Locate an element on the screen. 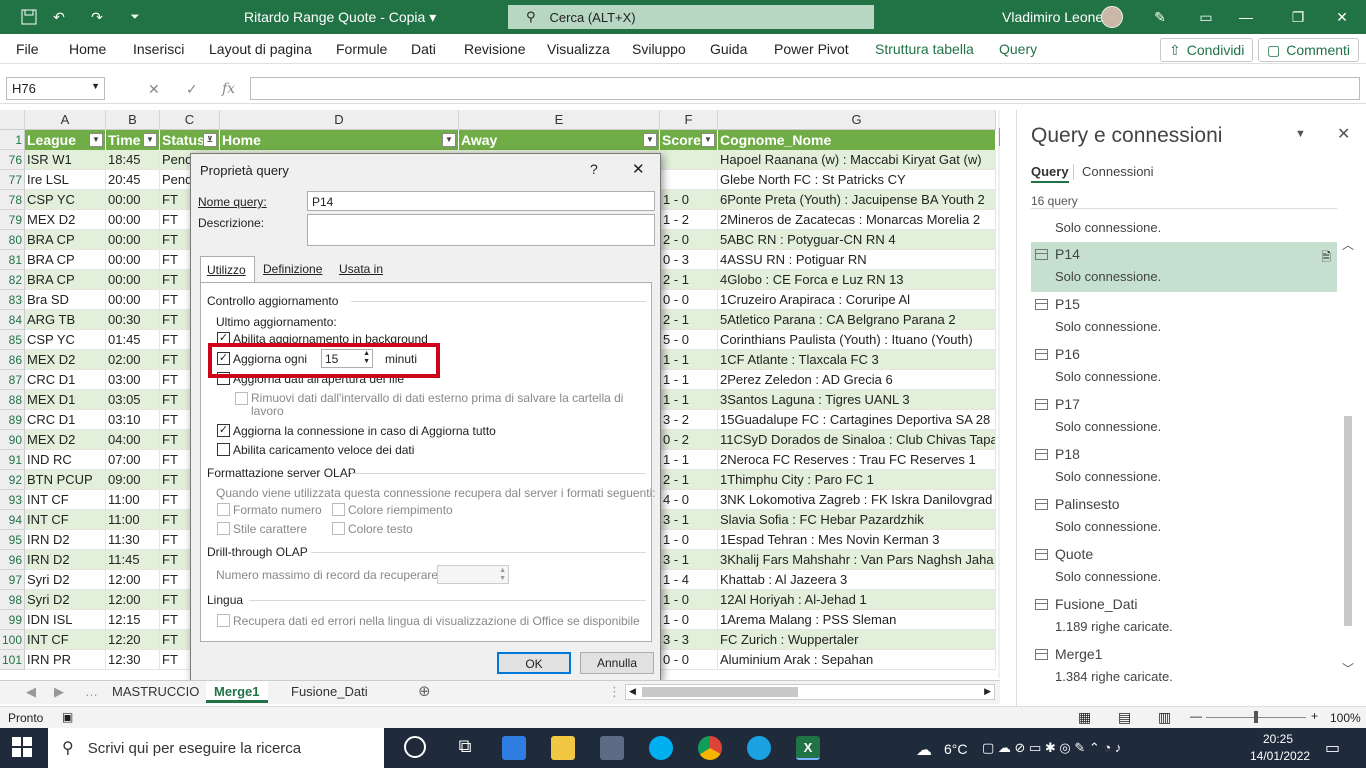 The image size is (1366, 768). header-cell-status: Status ⊻ is located at coordinates (190, 140).